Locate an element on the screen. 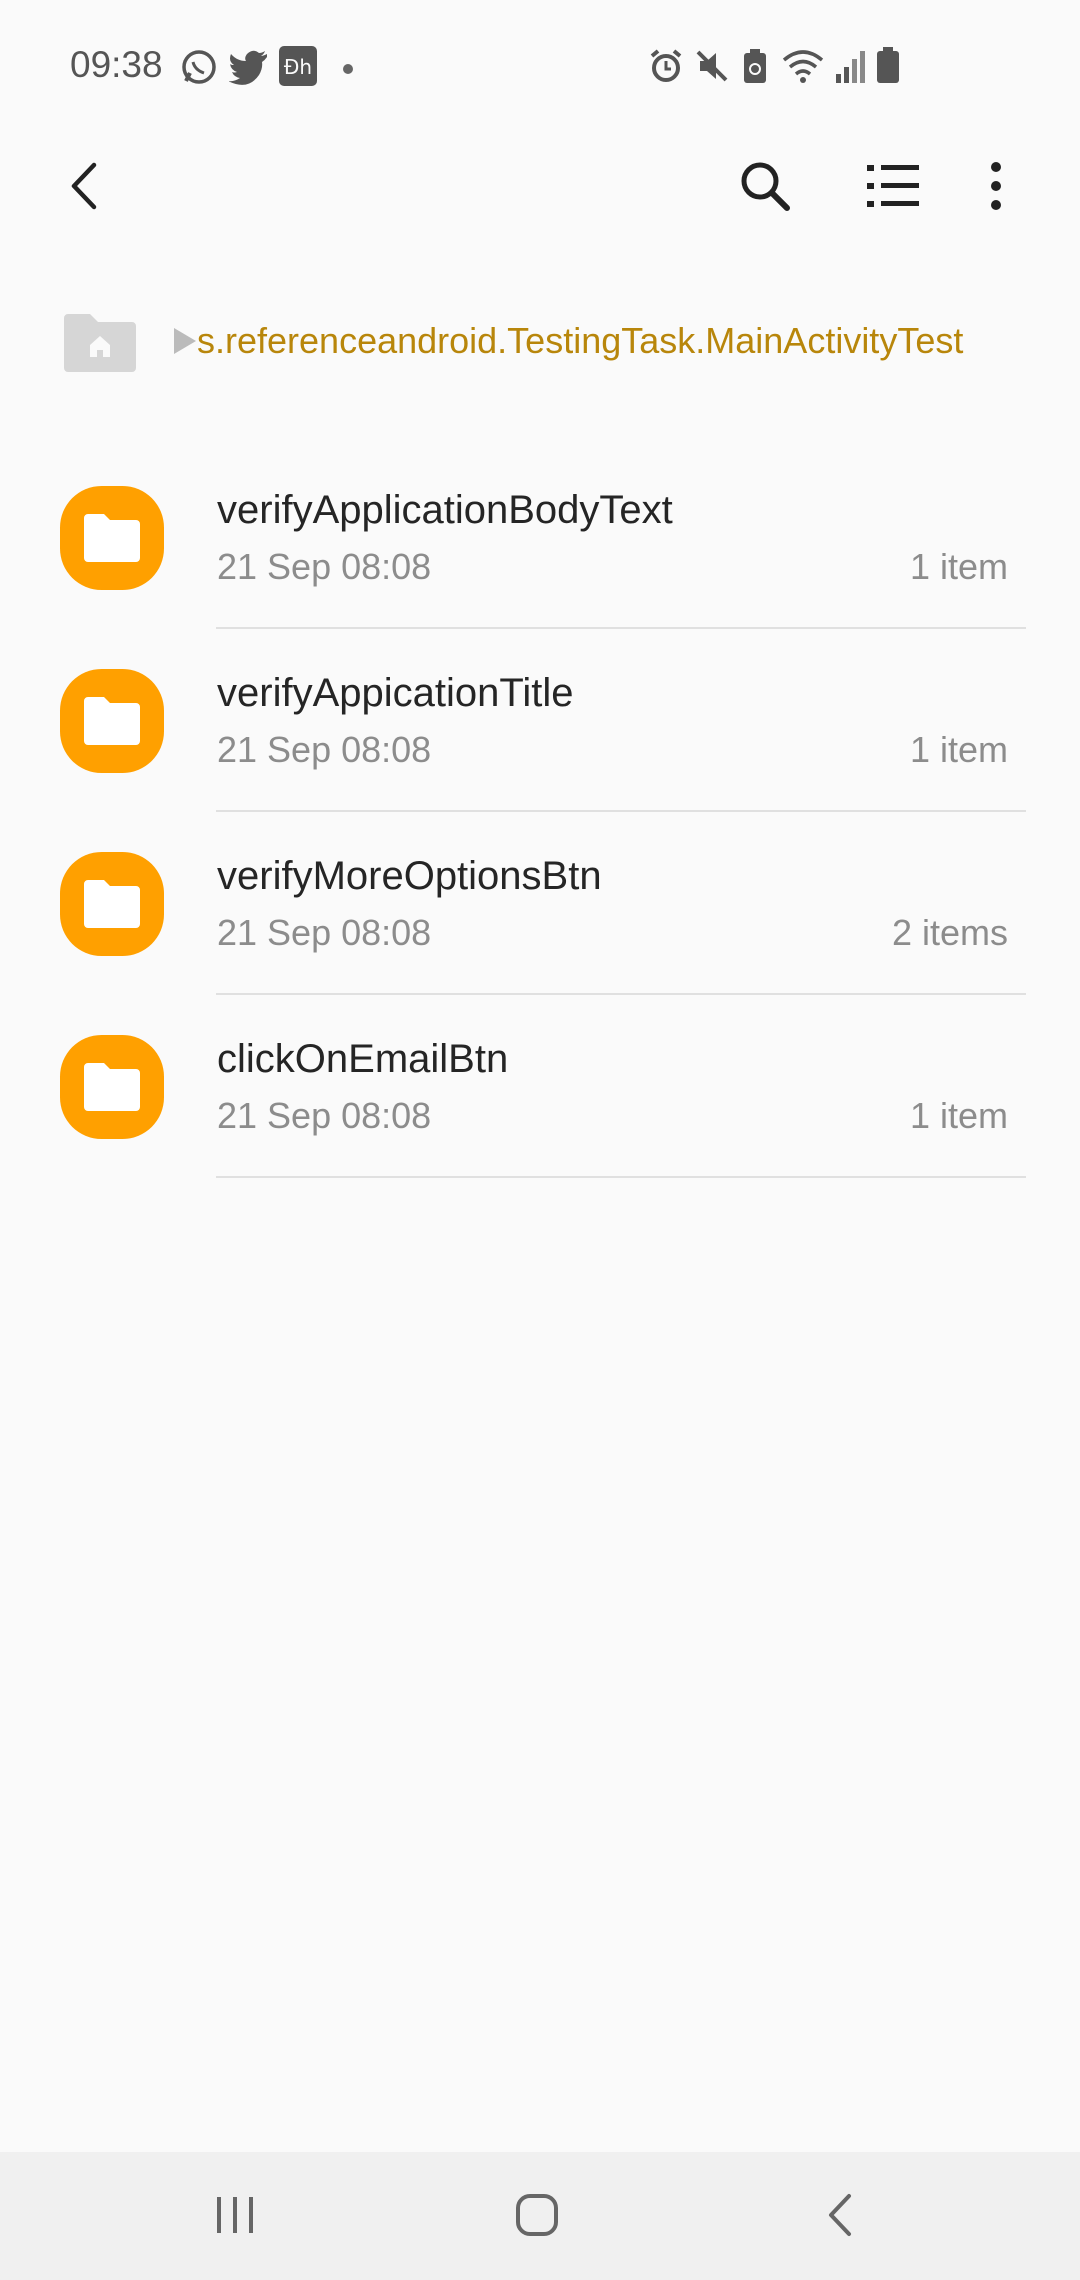  toolbar is located at coordinates (540, 185).